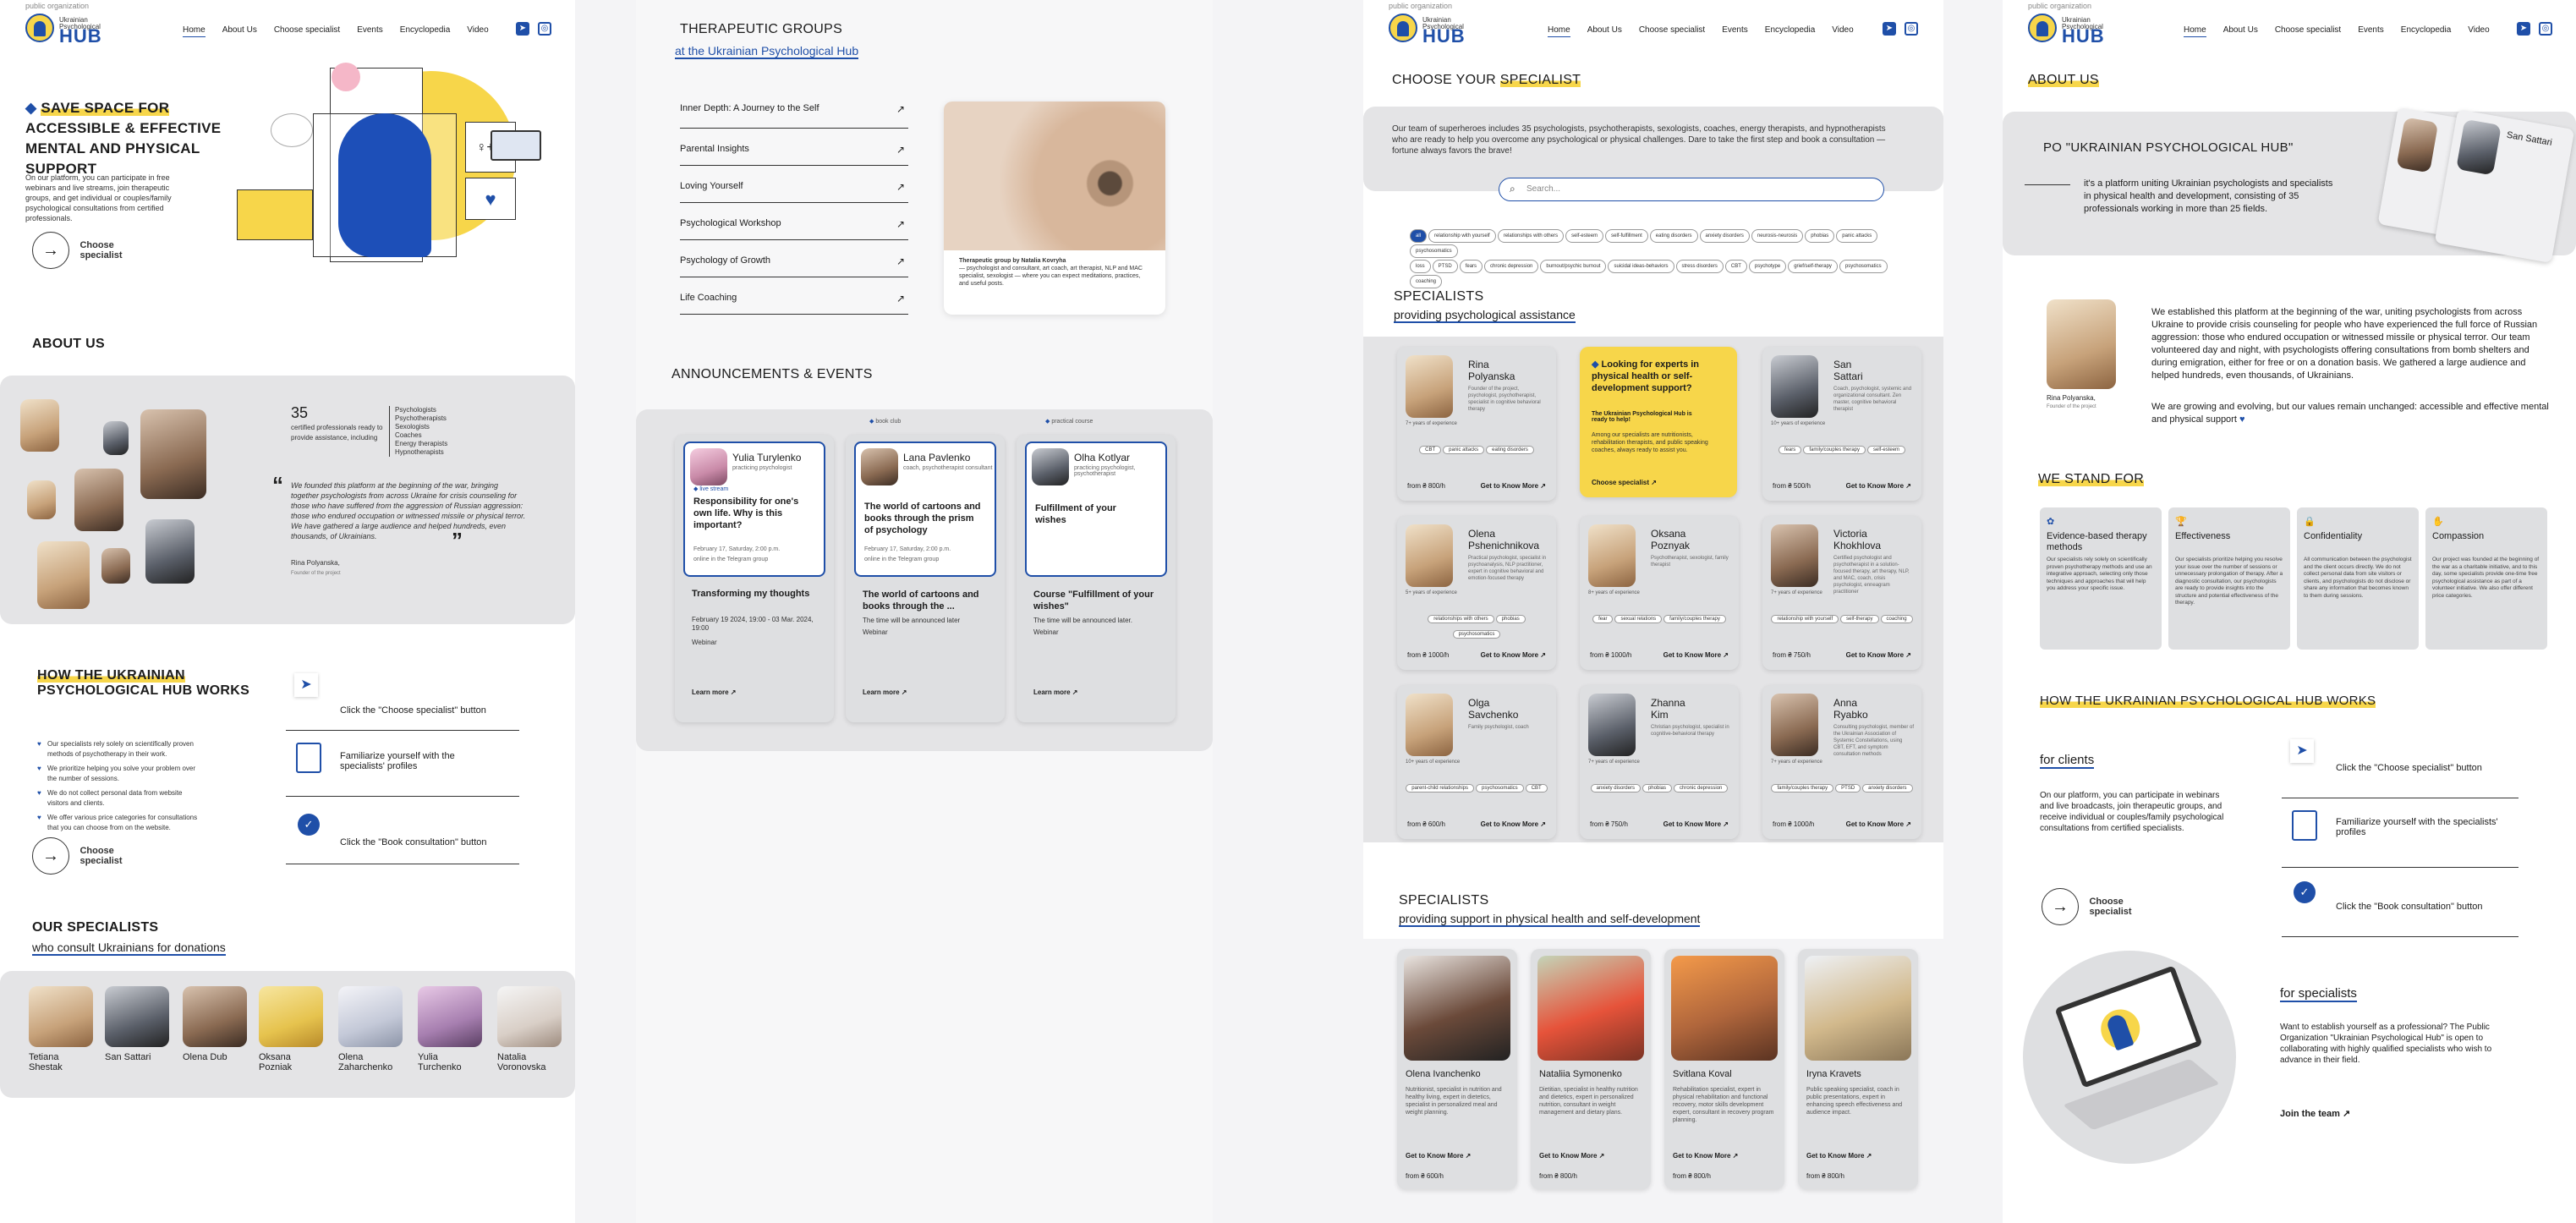 The height and width of the screenshot is (1223, 2576). What do you see at coordinates (1805, 619) in the screenshot?
I see `specialist-tag: relationship with yourself` at bounding box center [1805, 619].